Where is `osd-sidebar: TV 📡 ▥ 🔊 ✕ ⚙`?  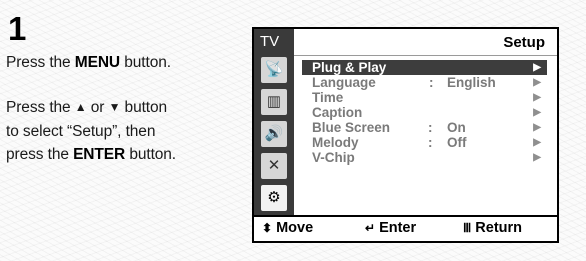 osd-sidebar: TV 📡 ▥ 🔊 ✕ ⚙ is located at coordinates (274, 122).